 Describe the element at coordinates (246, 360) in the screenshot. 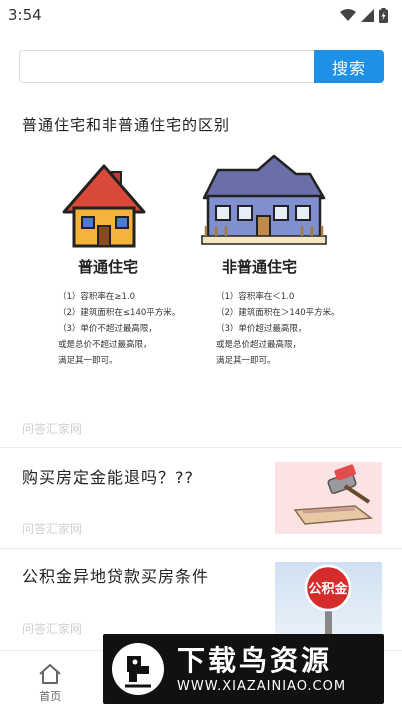

I see `villa-line-5: 满足其一即可。` at that location.